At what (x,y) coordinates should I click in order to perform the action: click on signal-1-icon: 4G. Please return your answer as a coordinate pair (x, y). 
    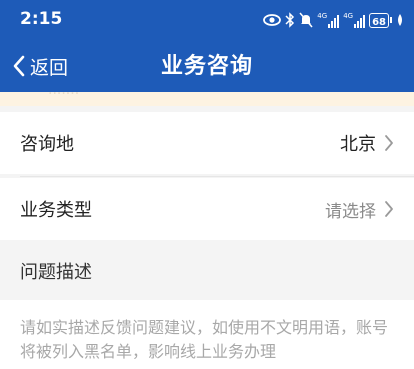
    Looking at the image, I should click on (328, 20).